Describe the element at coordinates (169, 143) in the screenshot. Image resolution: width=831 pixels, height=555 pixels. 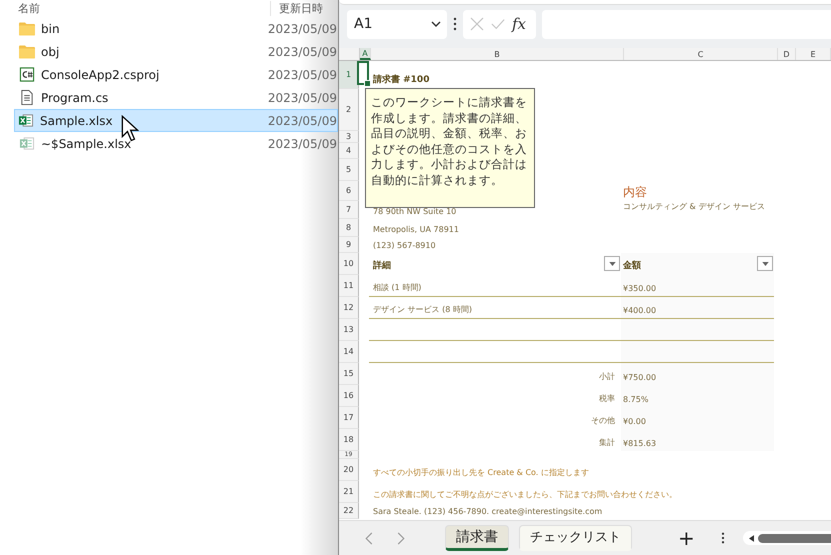
I see `file-row: ~$Sample.xlsx 2023/05/09` at that location.